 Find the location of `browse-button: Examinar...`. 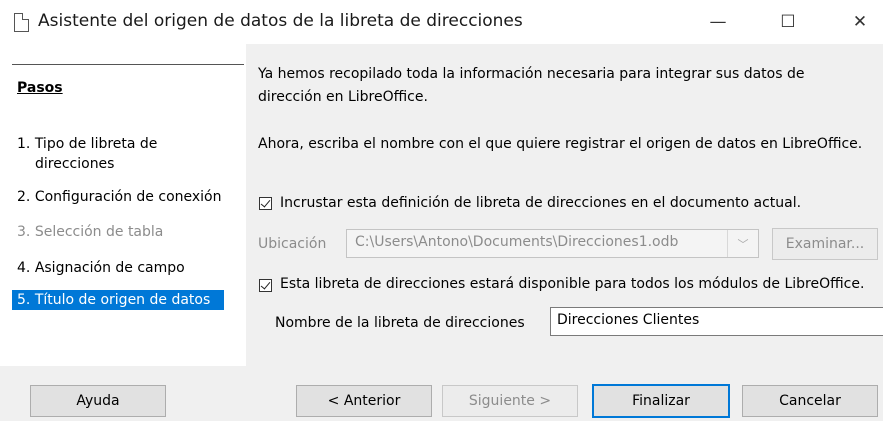

browse-button: Examinar... is located at coordinates (825, 244).